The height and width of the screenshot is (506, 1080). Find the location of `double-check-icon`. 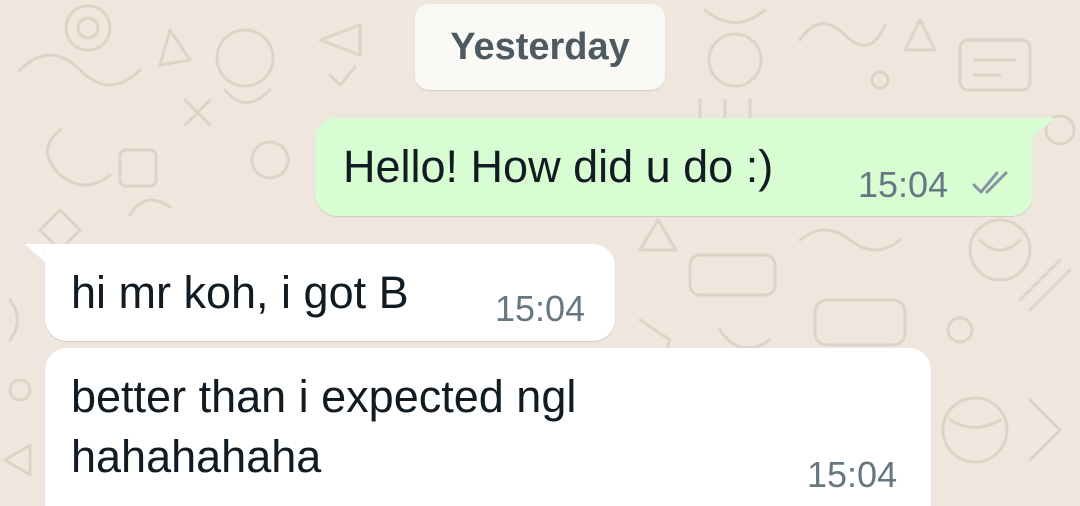

double-check-icon is located at coordinates (990, 182).